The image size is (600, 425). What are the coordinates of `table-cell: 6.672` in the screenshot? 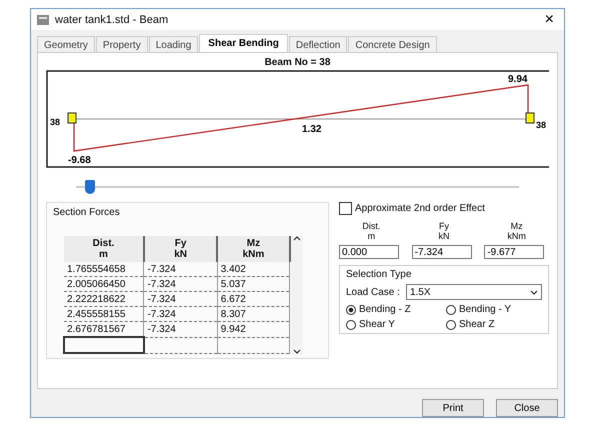 It's located at (253, 299).